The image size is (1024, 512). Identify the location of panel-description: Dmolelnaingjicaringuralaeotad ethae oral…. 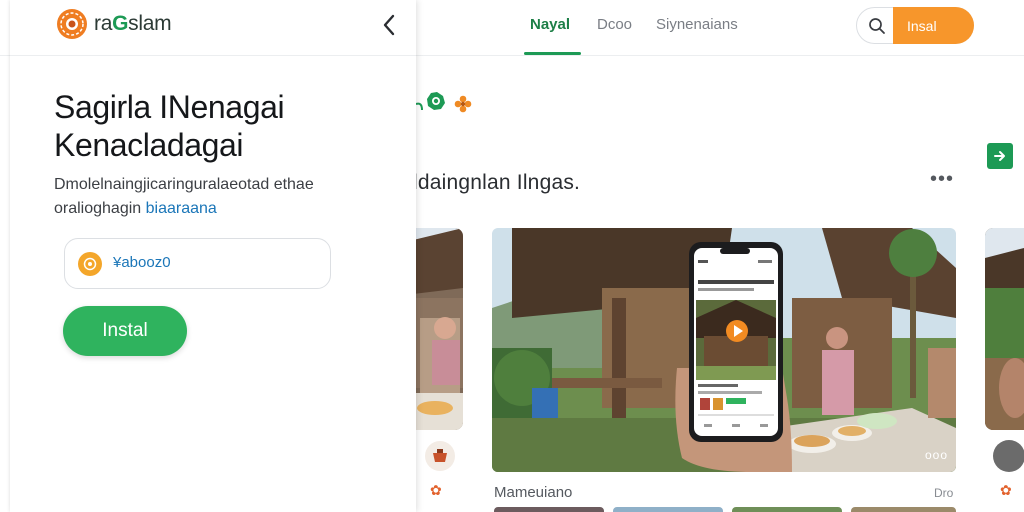
(224, 197).